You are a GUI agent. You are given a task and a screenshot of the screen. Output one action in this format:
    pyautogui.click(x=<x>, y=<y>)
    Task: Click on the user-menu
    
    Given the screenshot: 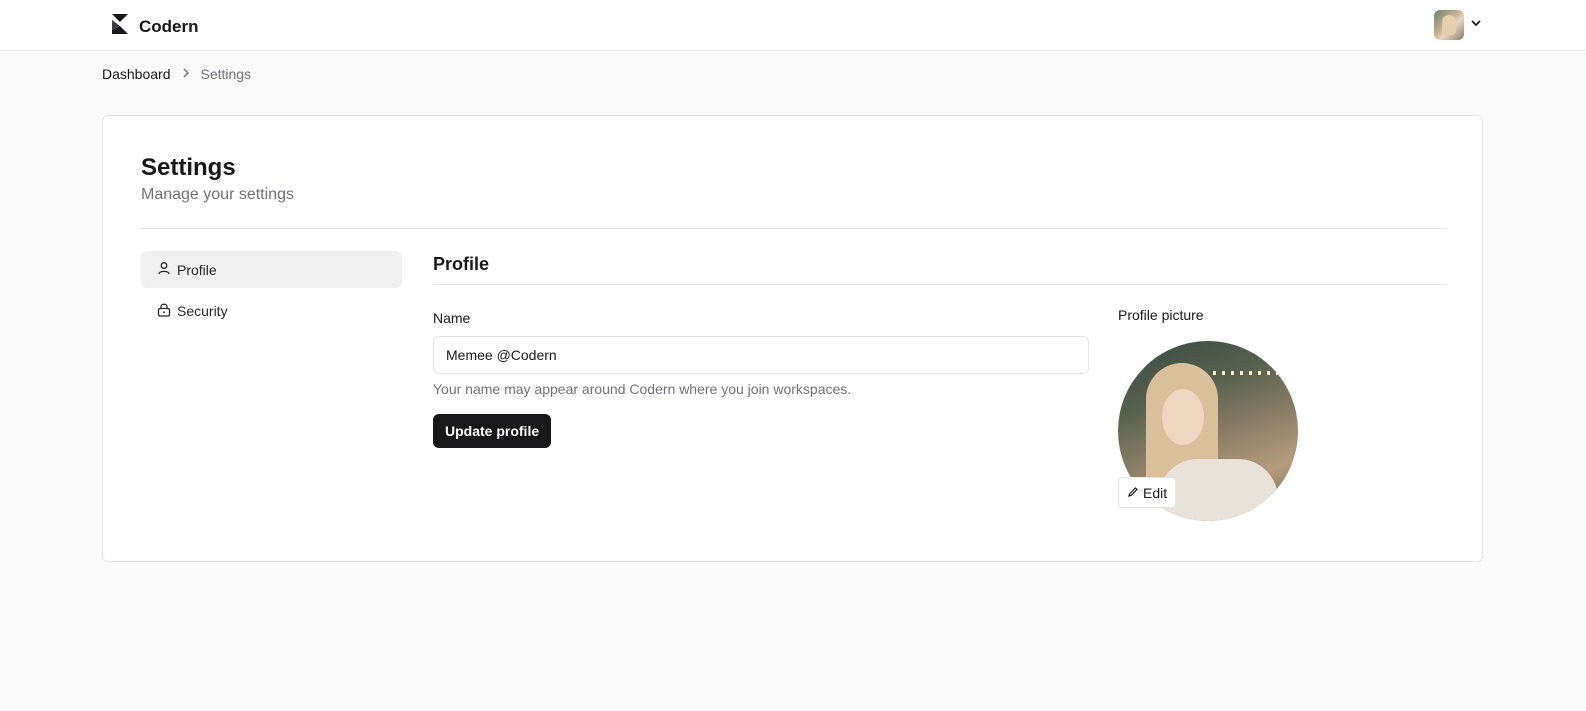 What is the action you would take?
    pyautogui.click(x=1458, y=25)
    